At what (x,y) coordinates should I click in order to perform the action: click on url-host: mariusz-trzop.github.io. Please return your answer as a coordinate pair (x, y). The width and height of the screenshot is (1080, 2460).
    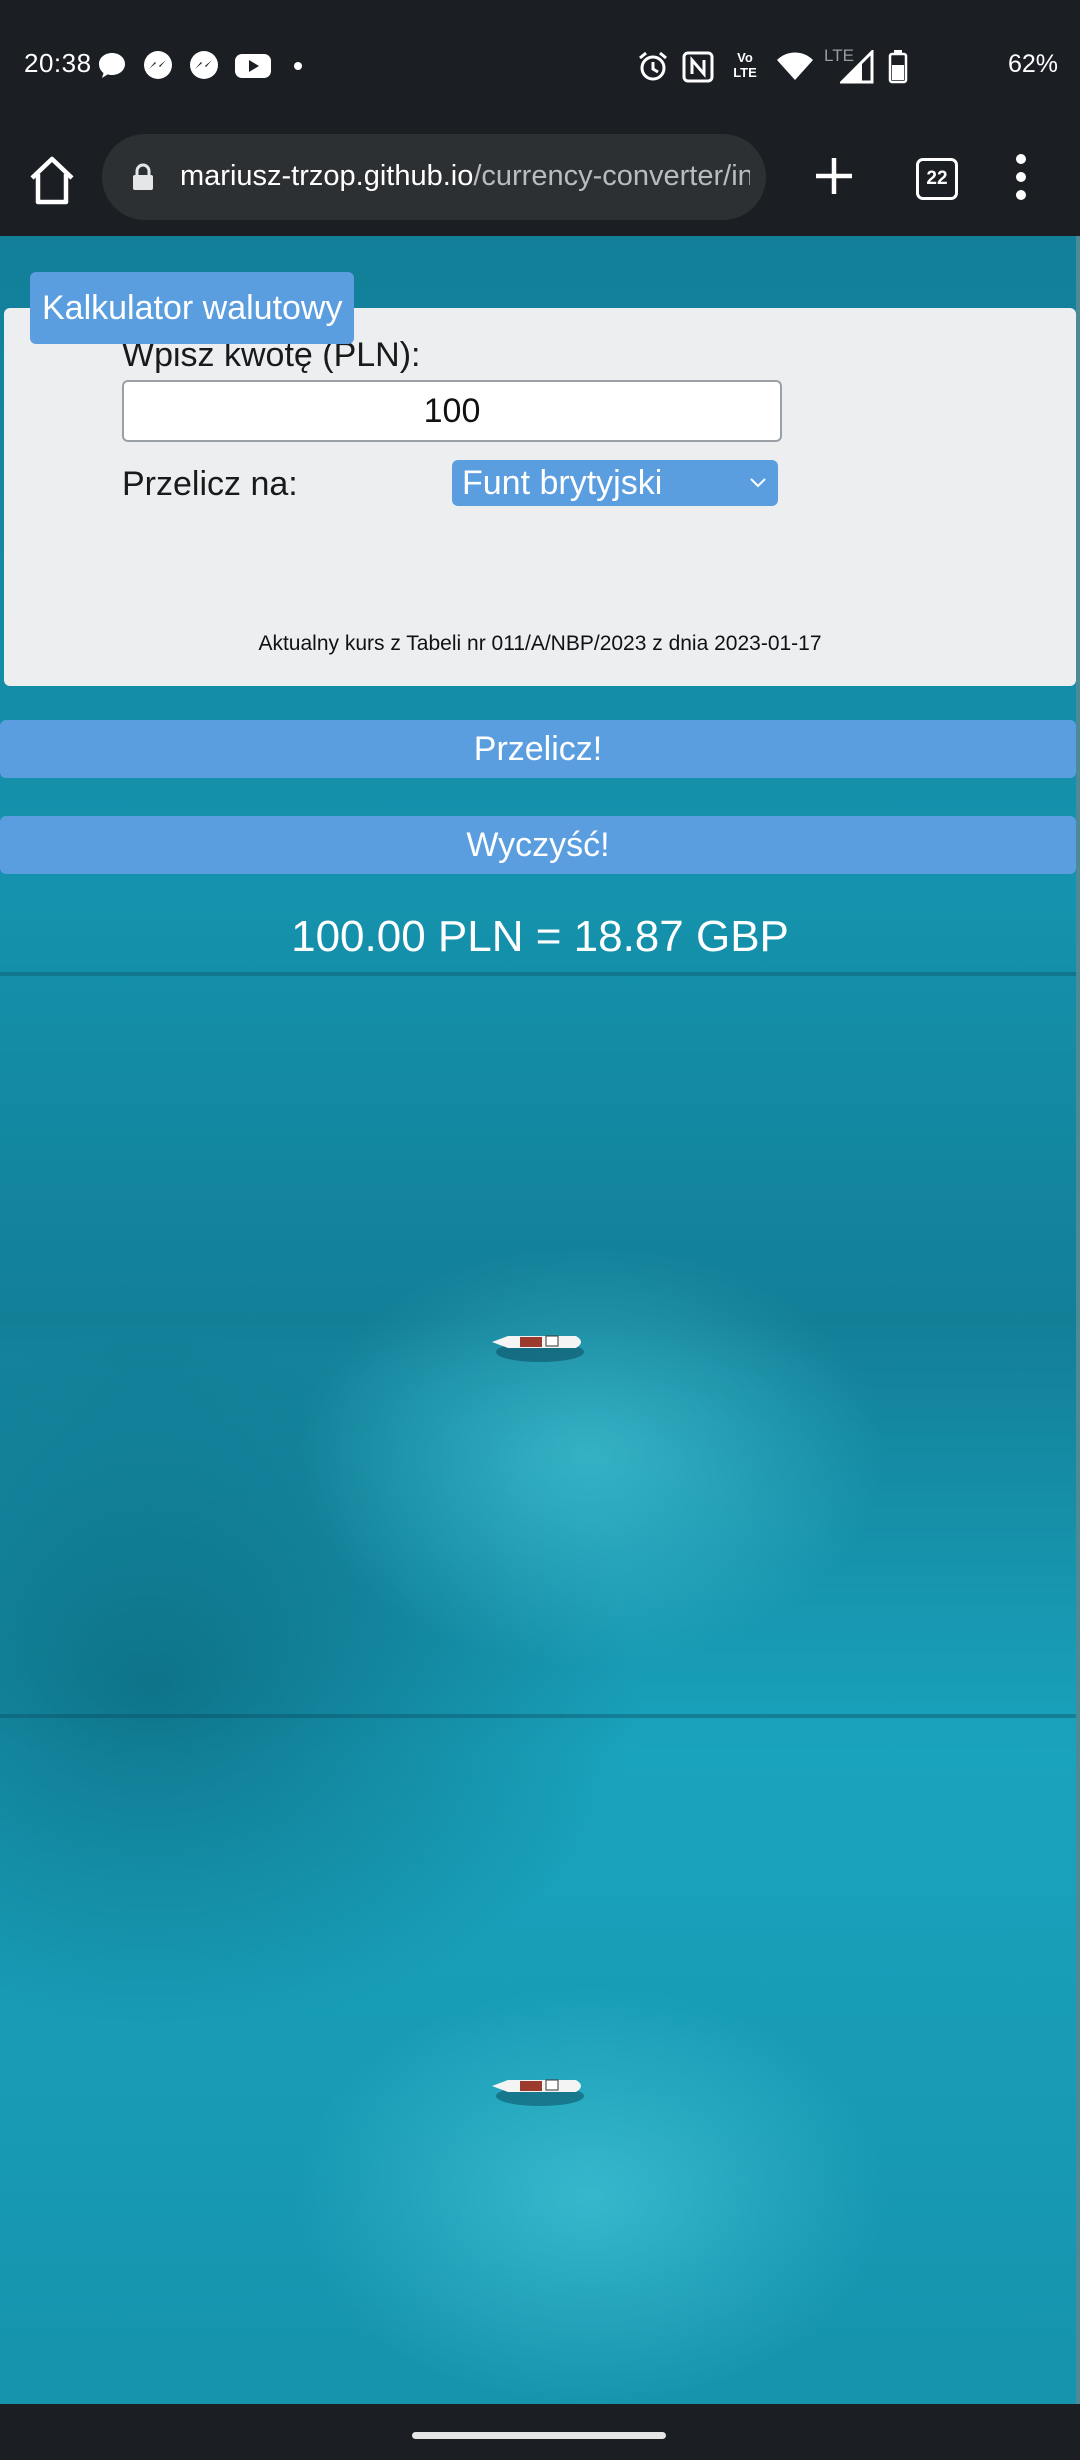
    Looking at the image, I should click on (327, 176).